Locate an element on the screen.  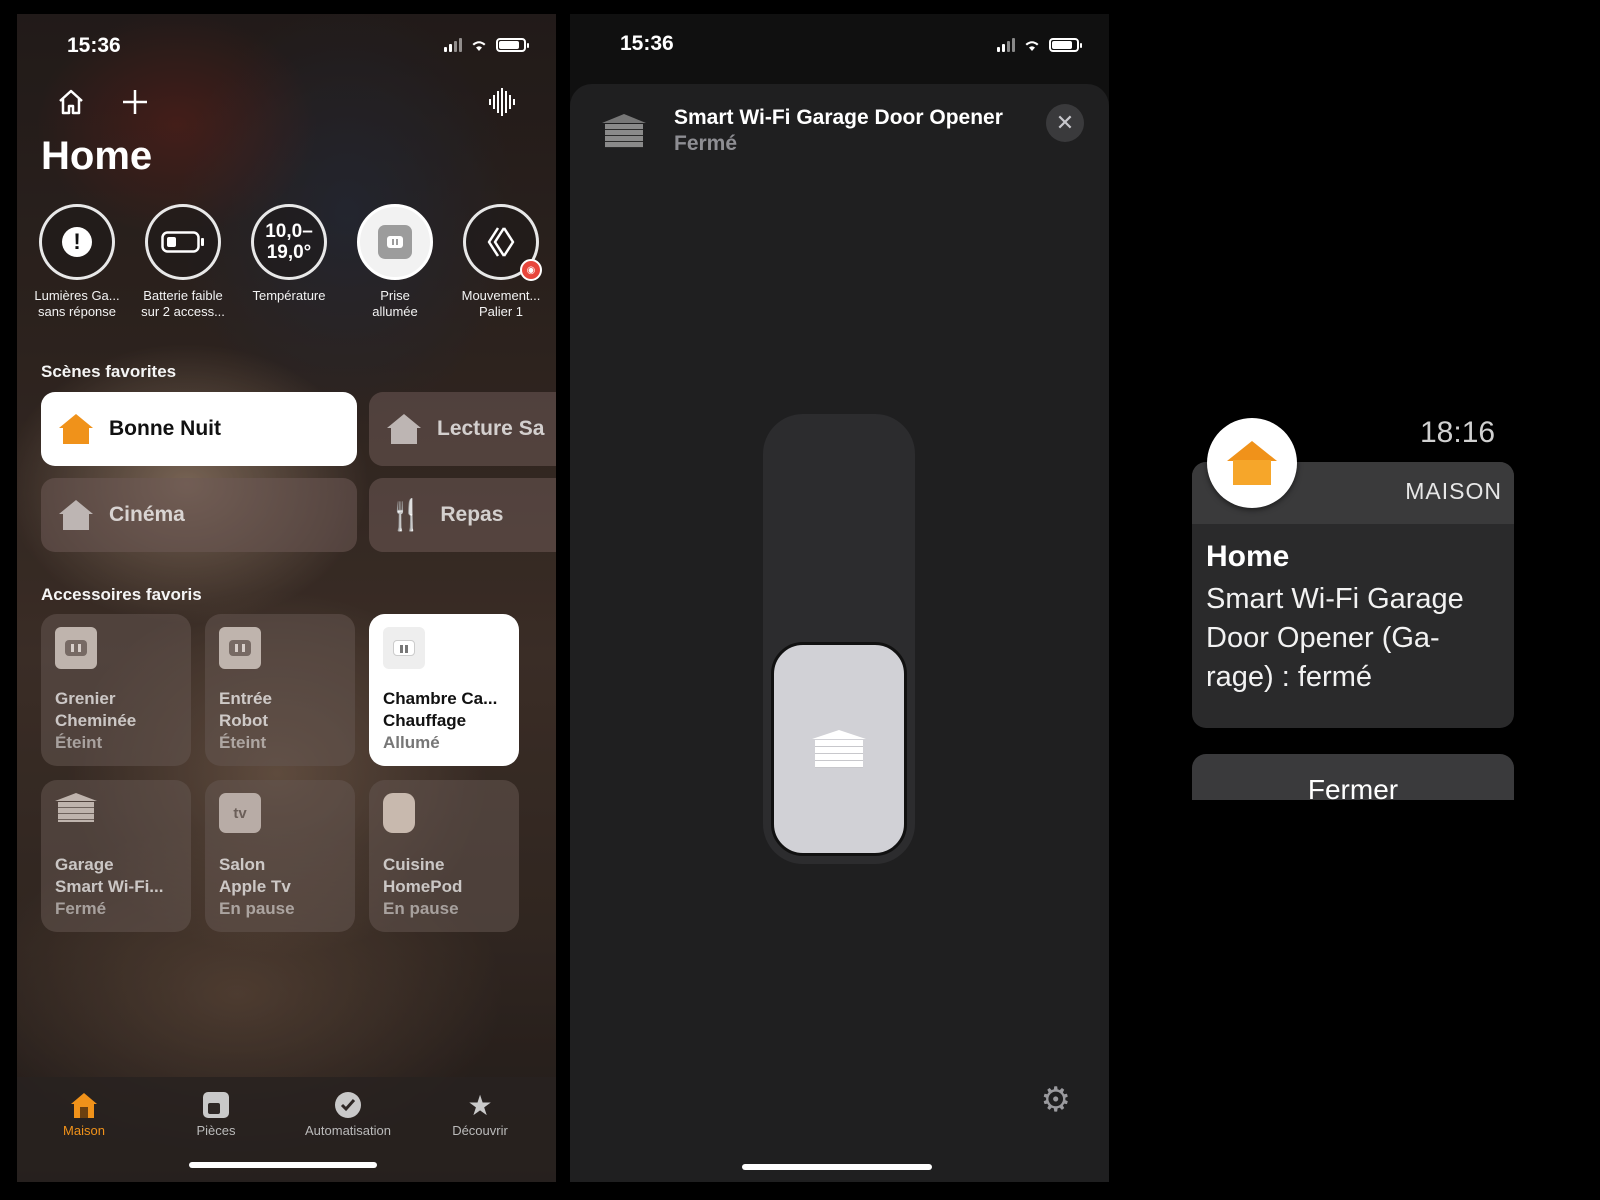
star-icon: ★ is located at coordinates (480, 1105).